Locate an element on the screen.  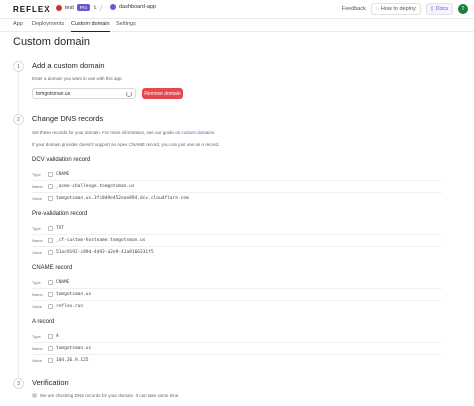
team-switcher: test Pro ⇅ is located at coordinates (76, 7).